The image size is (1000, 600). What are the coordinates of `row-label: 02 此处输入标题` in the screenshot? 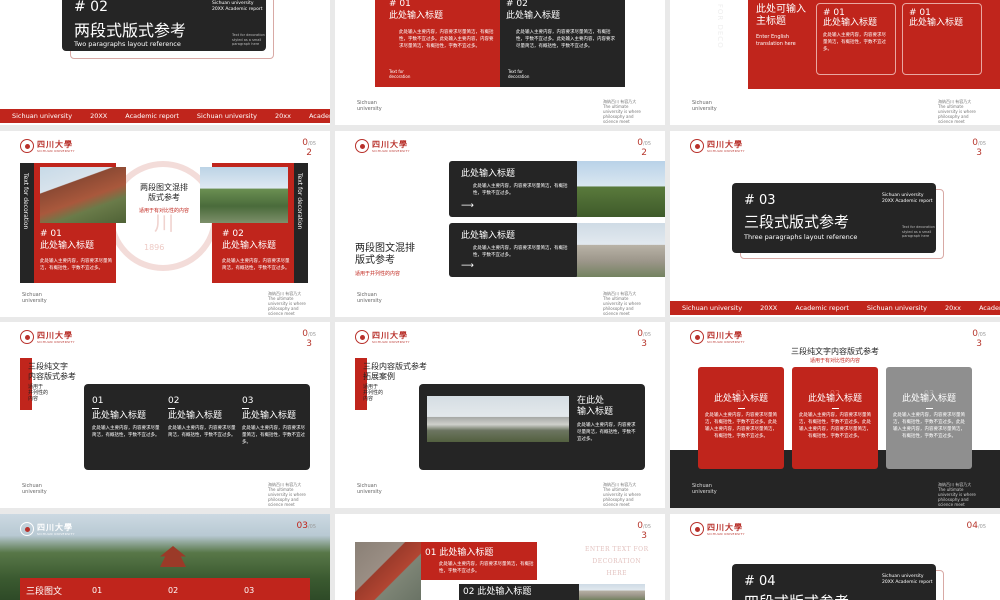 It's located at (519, 592).